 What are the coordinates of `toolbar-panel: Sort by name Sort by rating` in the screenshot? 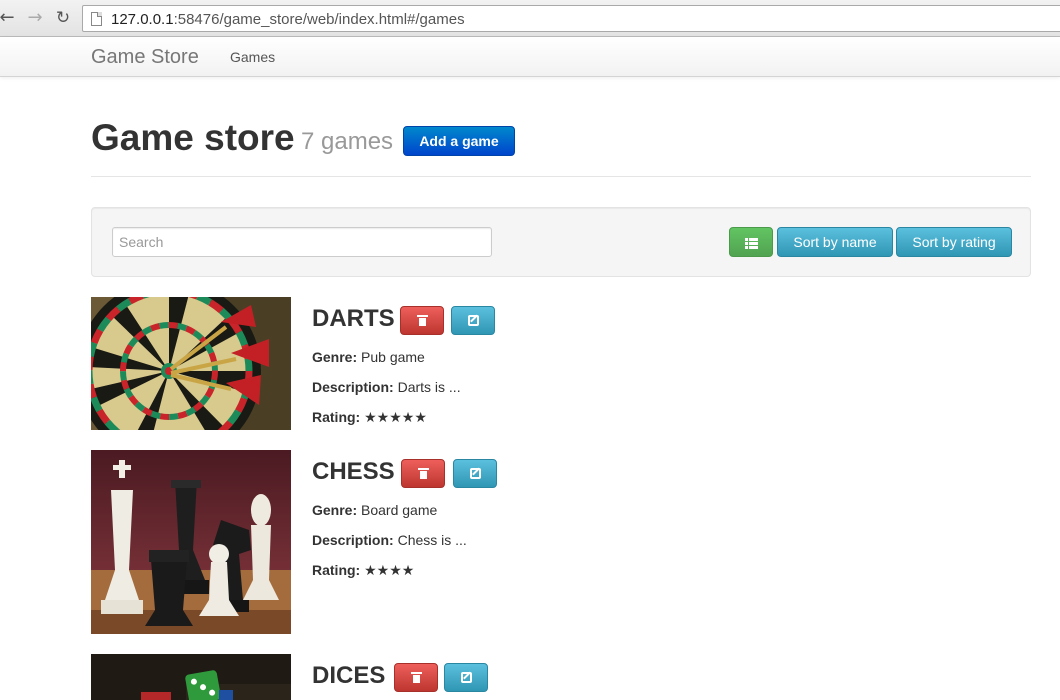 It's located at (561, 242).